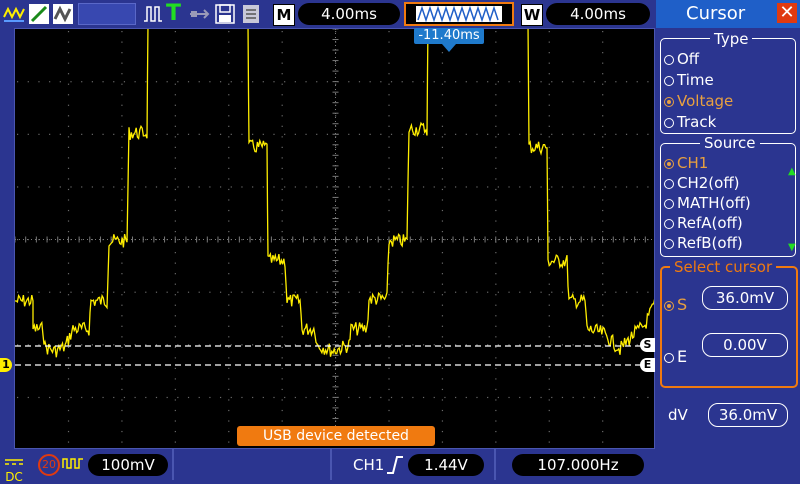  I want to click on frequency-readout: 107.000Hz, so click(578, 465).